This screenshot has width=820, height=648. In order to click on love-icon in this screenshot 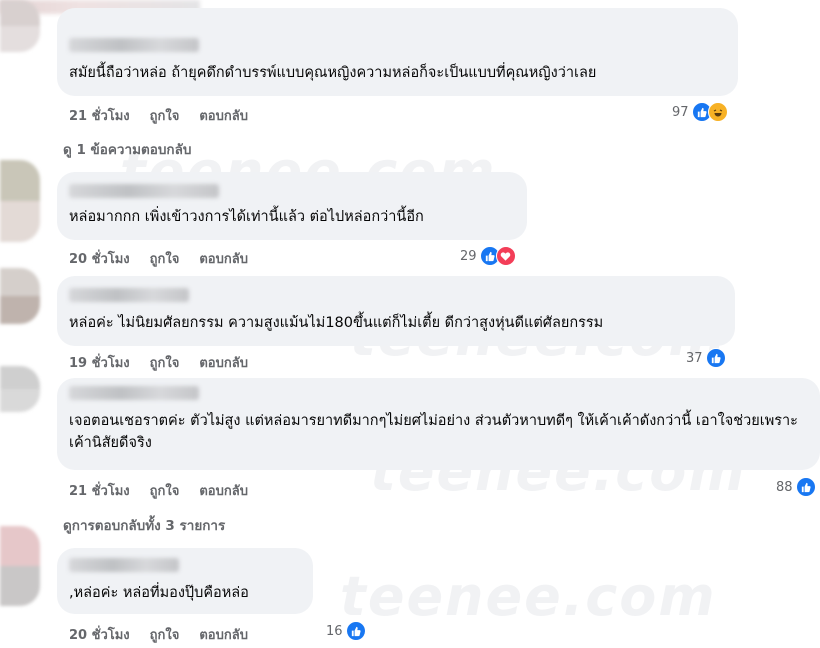, I will do `click(505, 256)`.